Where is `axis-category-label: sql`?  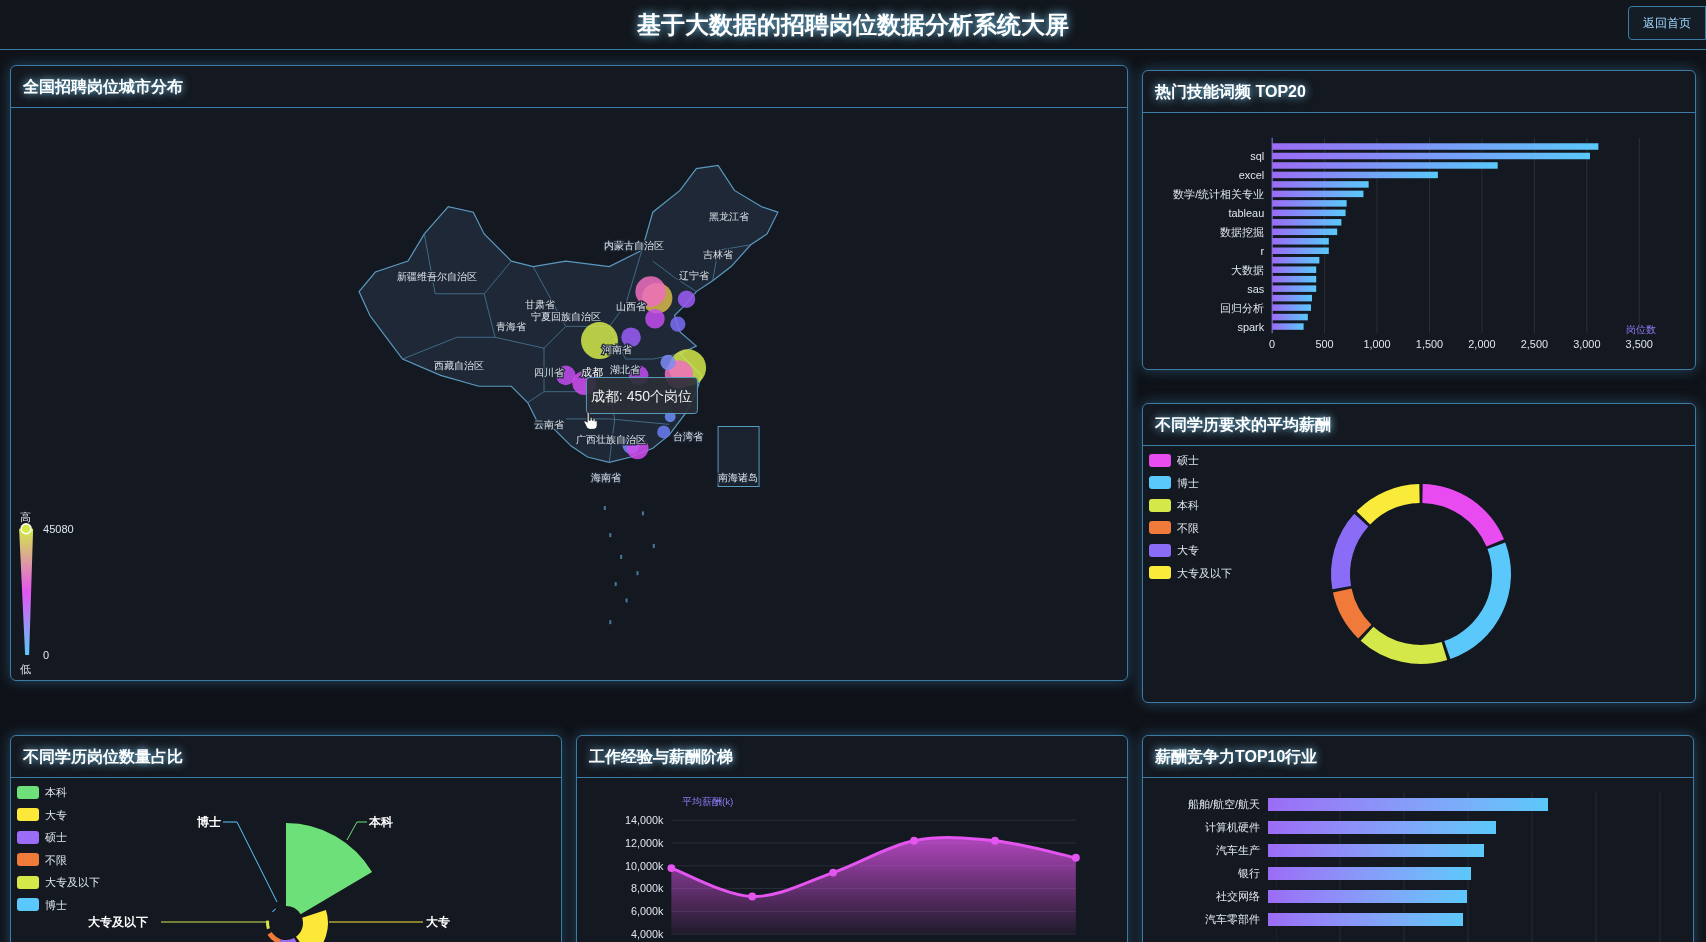 axis-category-label: sql is located at coordinates (1257, 155).